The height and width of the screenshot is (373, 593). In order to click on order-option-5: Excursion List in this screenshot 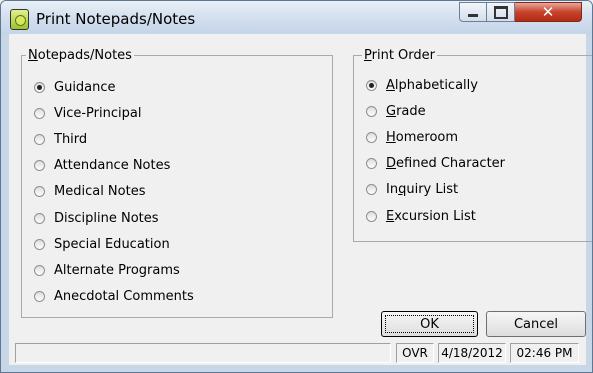, I will do `click(421, 216)`.